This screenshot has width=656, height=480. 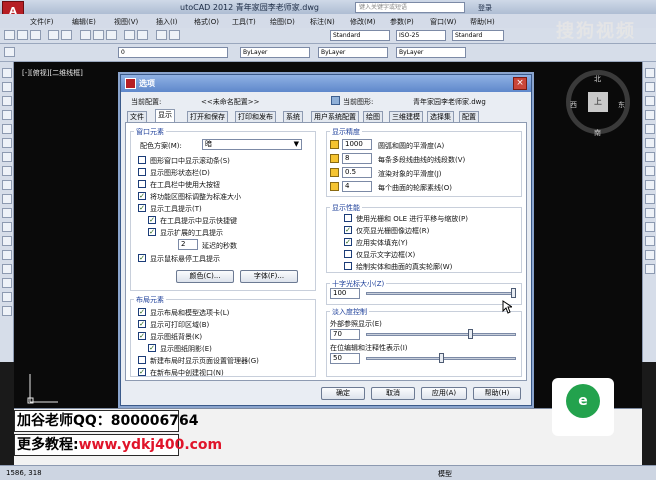 I want to click on tab-profiles: 配置, so click(x=469, y=116).